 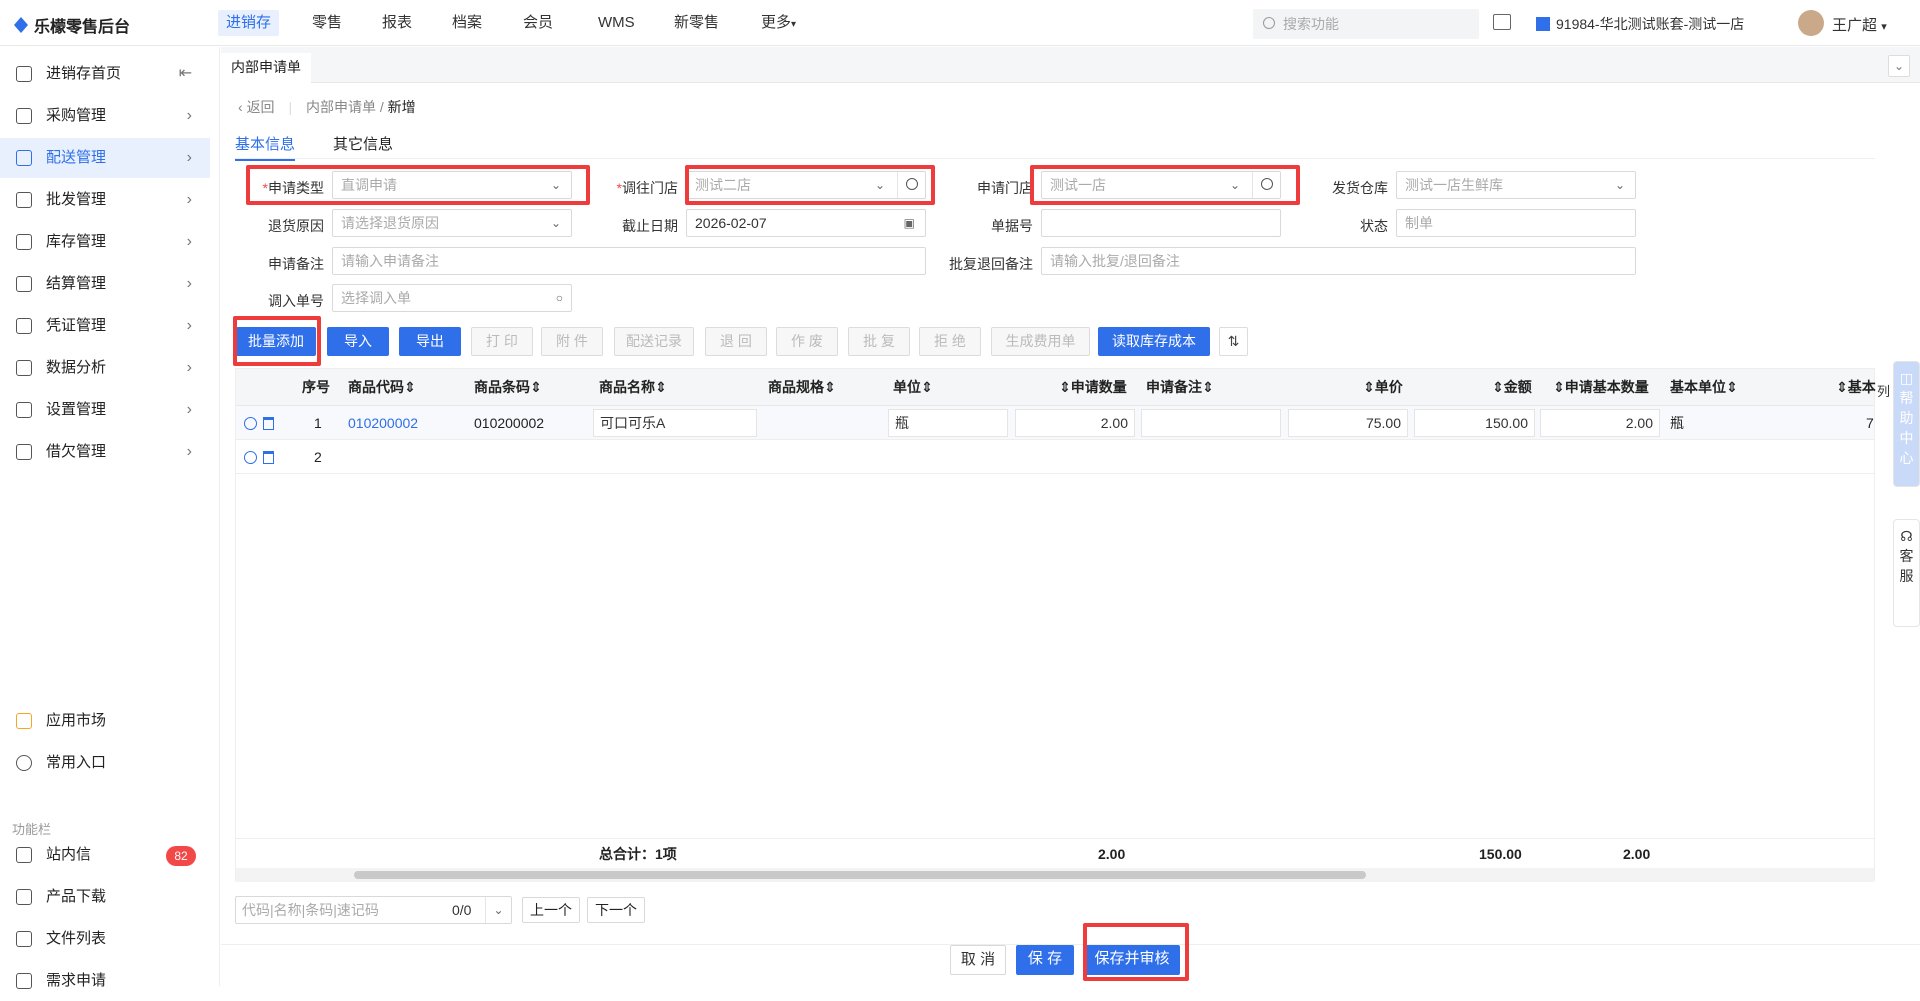 I want to click on nav-item-new-retail: 新零售, so click(x=696, y=23).